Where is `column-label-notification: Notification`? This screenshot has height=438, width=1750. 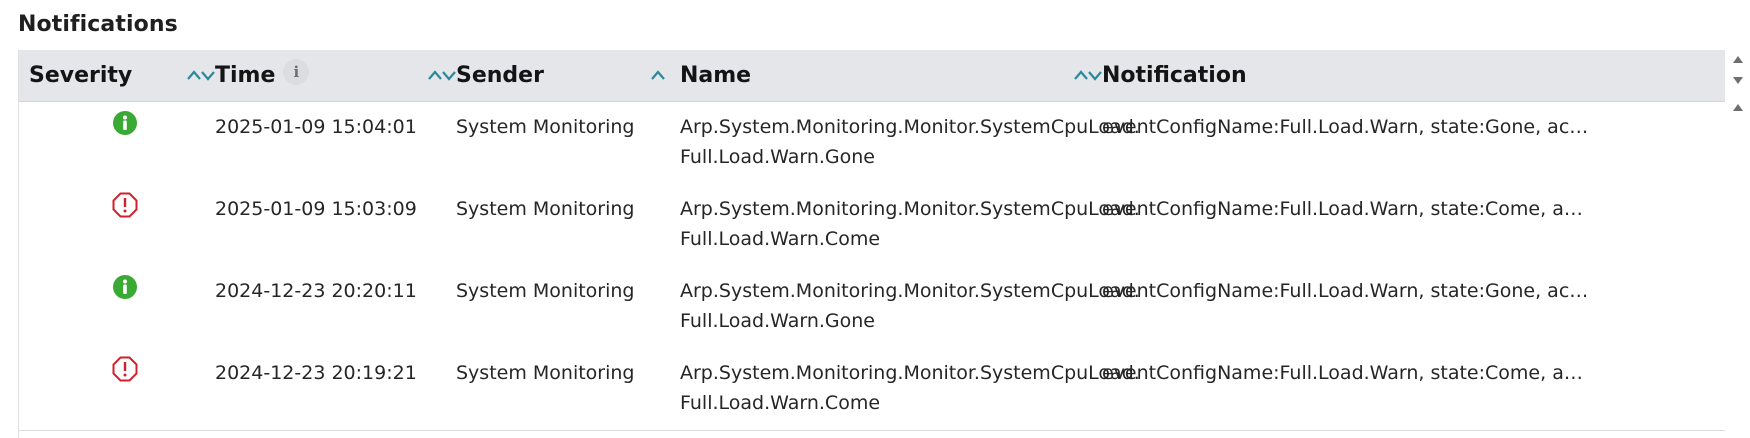 column-label-notification: Notification is located at coordinates (1174, 75).